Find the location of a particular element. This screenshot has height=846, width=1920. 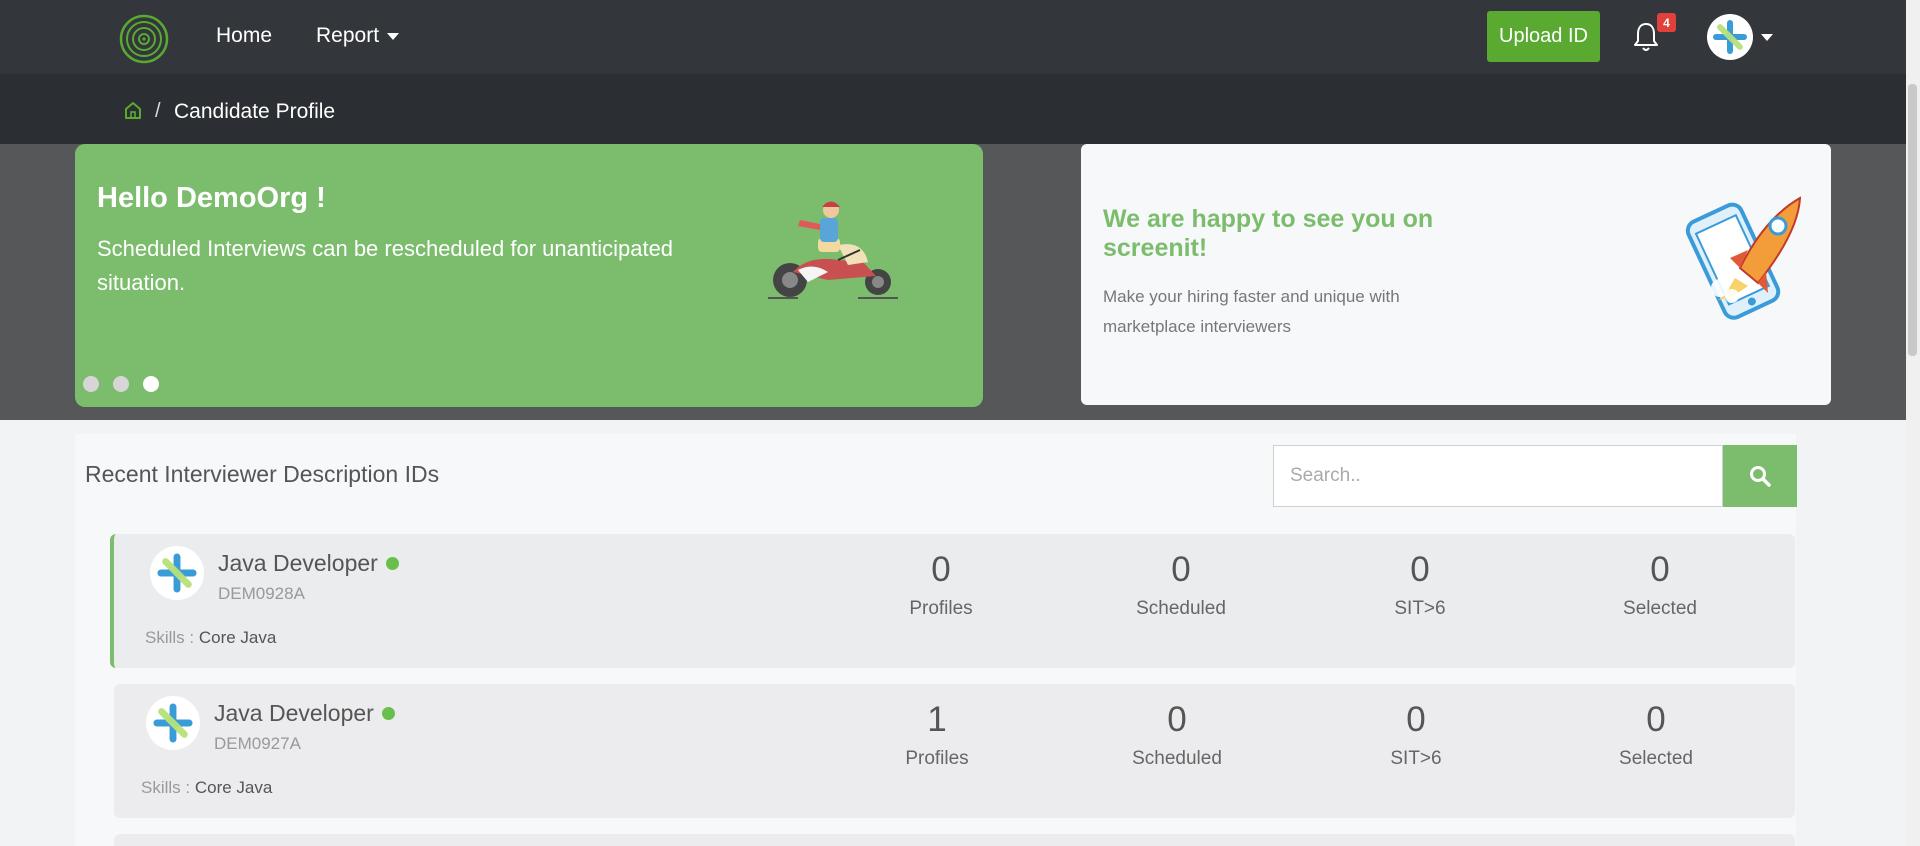

search-icon is located at coordinates (1760, 476).